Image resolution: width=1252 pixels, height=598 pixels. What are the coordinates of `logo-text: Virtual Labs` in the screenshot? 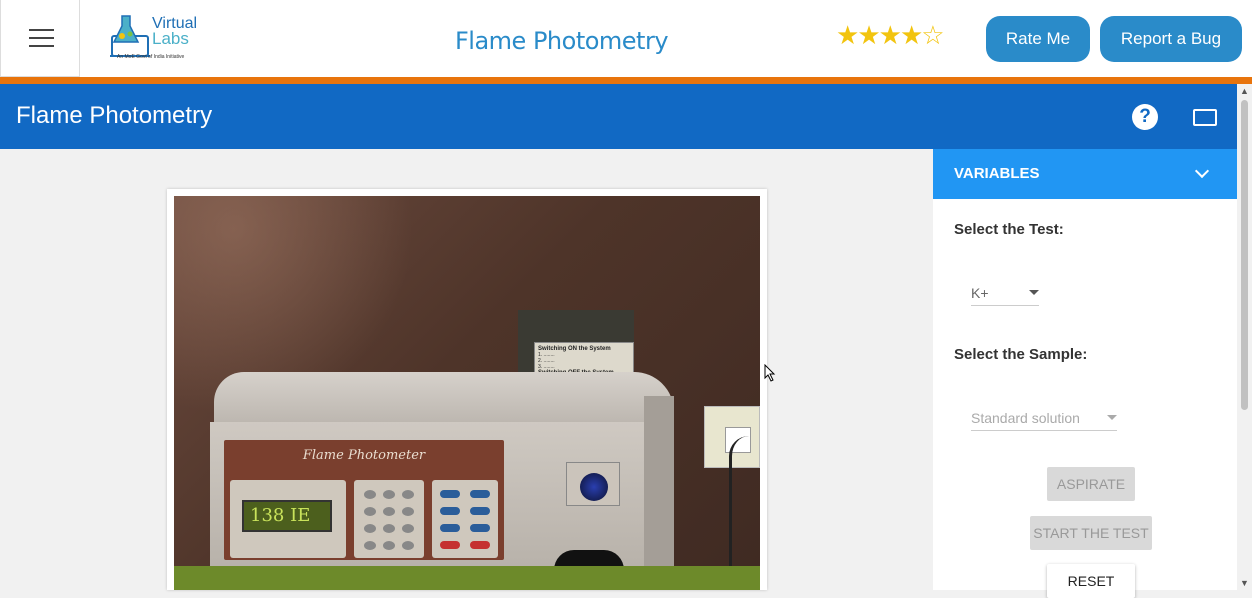 It's located at (174, 32).